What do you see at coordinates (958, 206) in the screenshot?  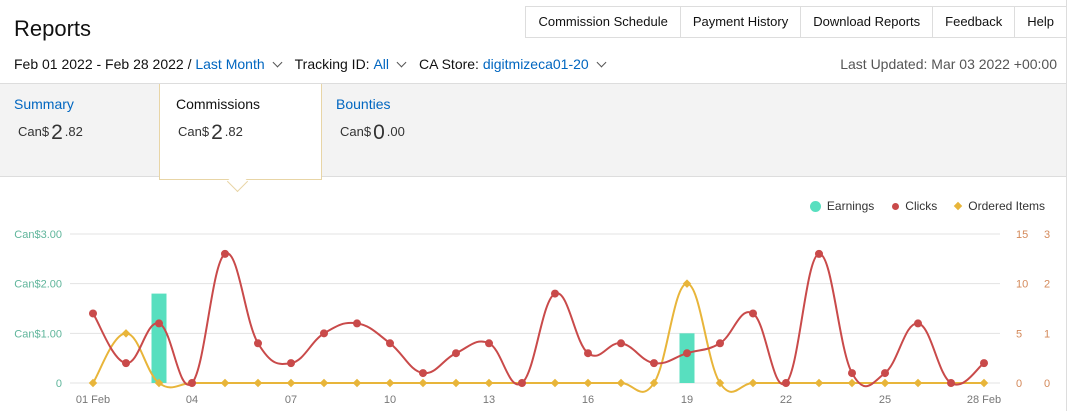 I see `ordered-swatch-icon` at bounding box center [958, 206].